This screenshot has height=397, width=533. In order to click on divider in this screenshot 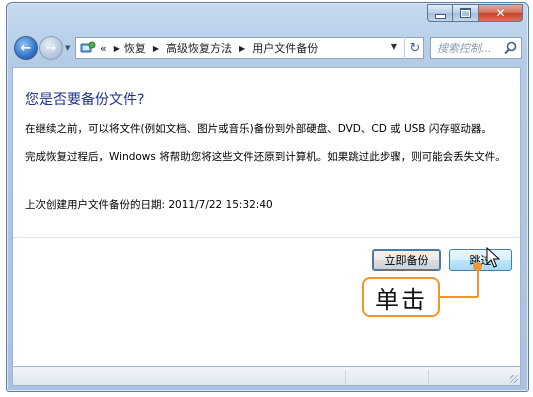, I will do `click(266, 237)`.